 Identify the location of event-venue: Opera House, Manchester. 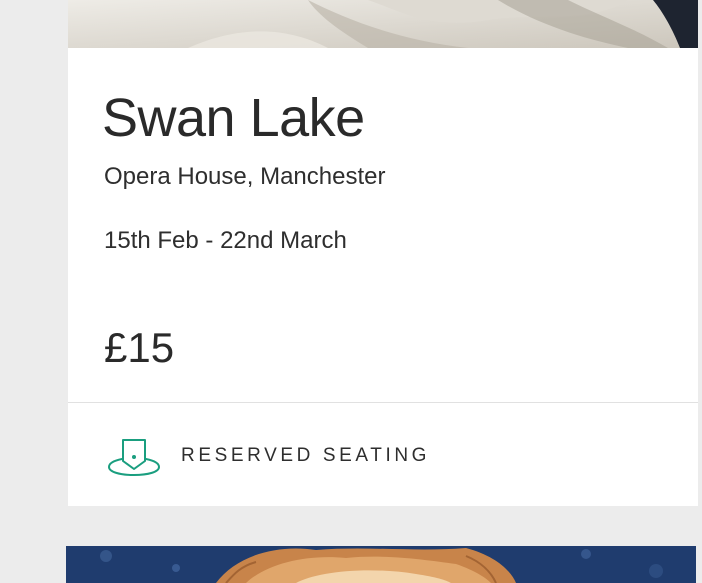
(245, 176).